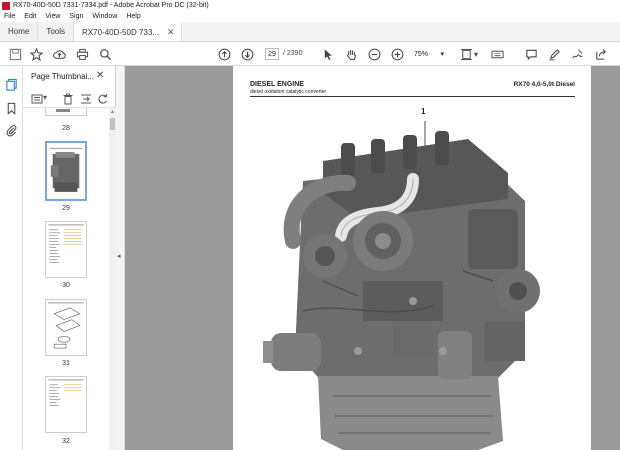 This screenshot has width=620, height=450. Describe the element at coordinates (46, 99) in the screenshot. I see `options-chevron-icon: ▾` at that location.